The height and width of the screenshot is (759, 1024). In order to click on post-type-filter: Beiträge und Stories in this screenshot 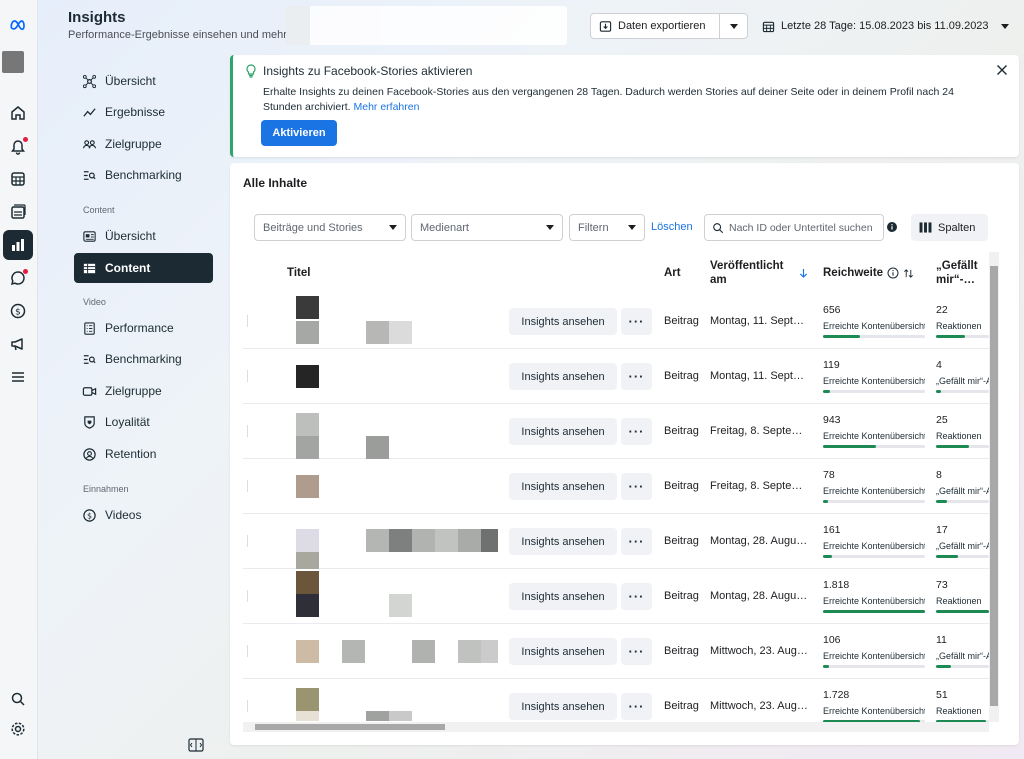, I will do `click(330, 227)`.